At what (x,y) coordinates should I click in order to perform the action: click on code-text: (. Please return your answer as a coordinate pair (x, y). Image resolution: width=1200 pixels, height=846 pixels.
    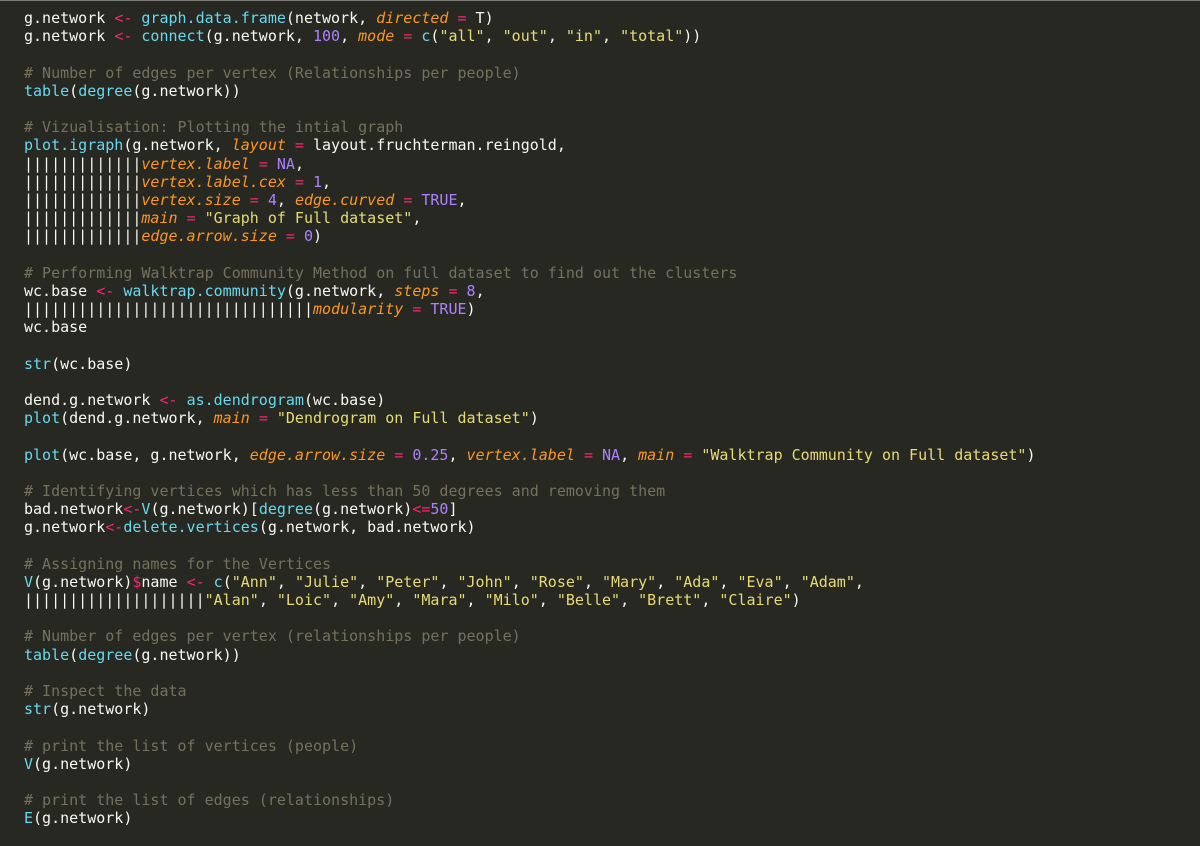
    Looking at the image, I should click on (74, 90).